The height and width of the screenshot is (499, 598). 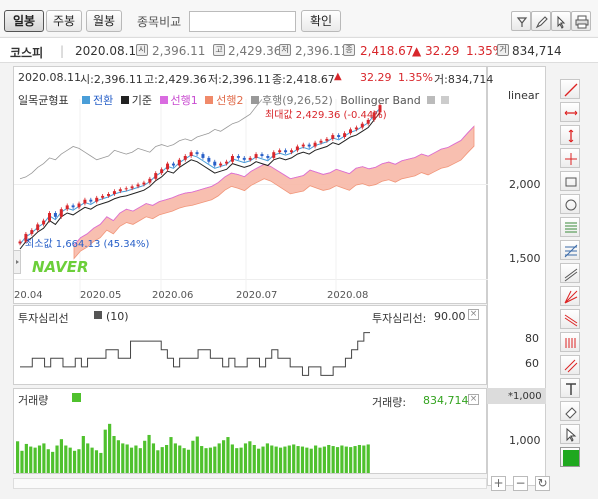 What do you see at coordinates (338, 76) in the screenshot?
I see `price-header-arrow: ▲` at bounding box center [338, 76].